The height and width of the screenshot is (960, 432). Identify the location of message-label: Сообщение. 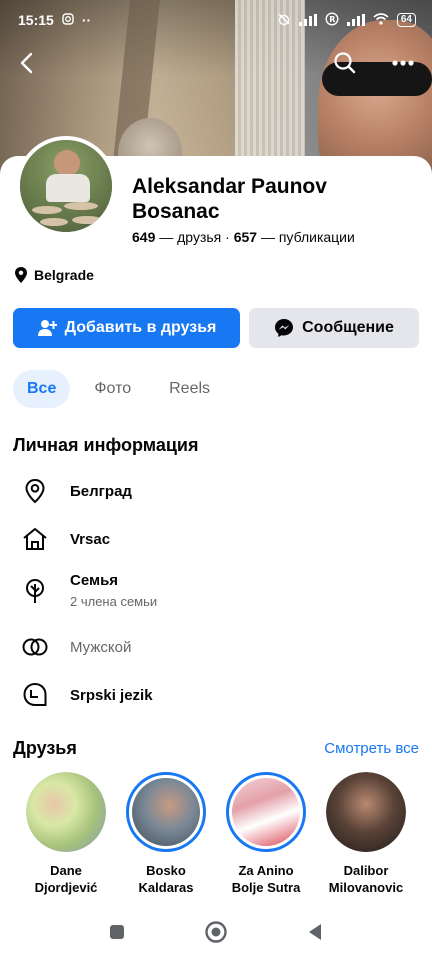
(348, 327).